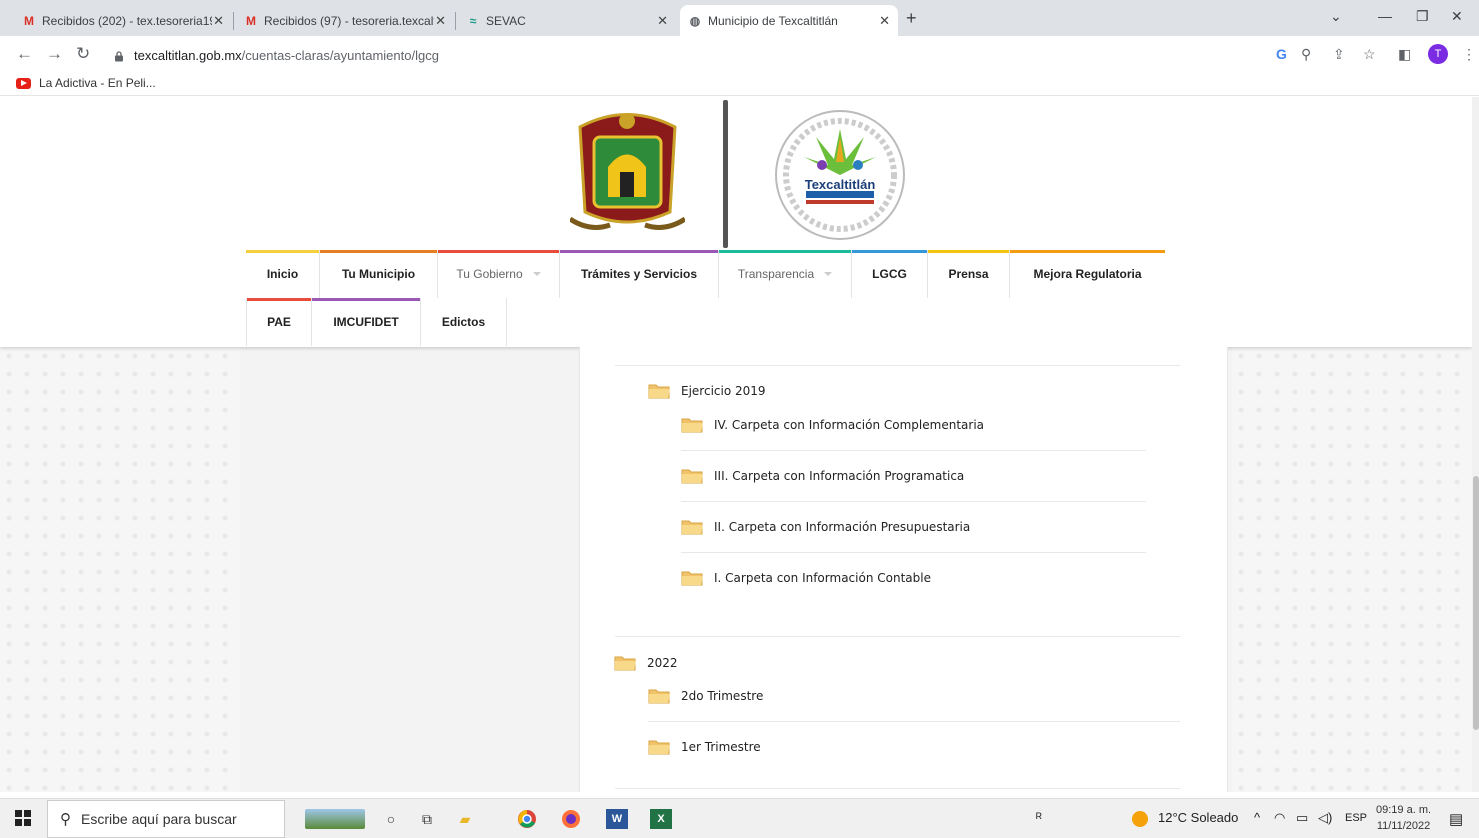 The height and width of the screenshot is (838, 1479). What do you see at coordinates (1404, 54) in the screenshot?
I see `side-panel-icon: ◧` at bounding box center [1404, 54].